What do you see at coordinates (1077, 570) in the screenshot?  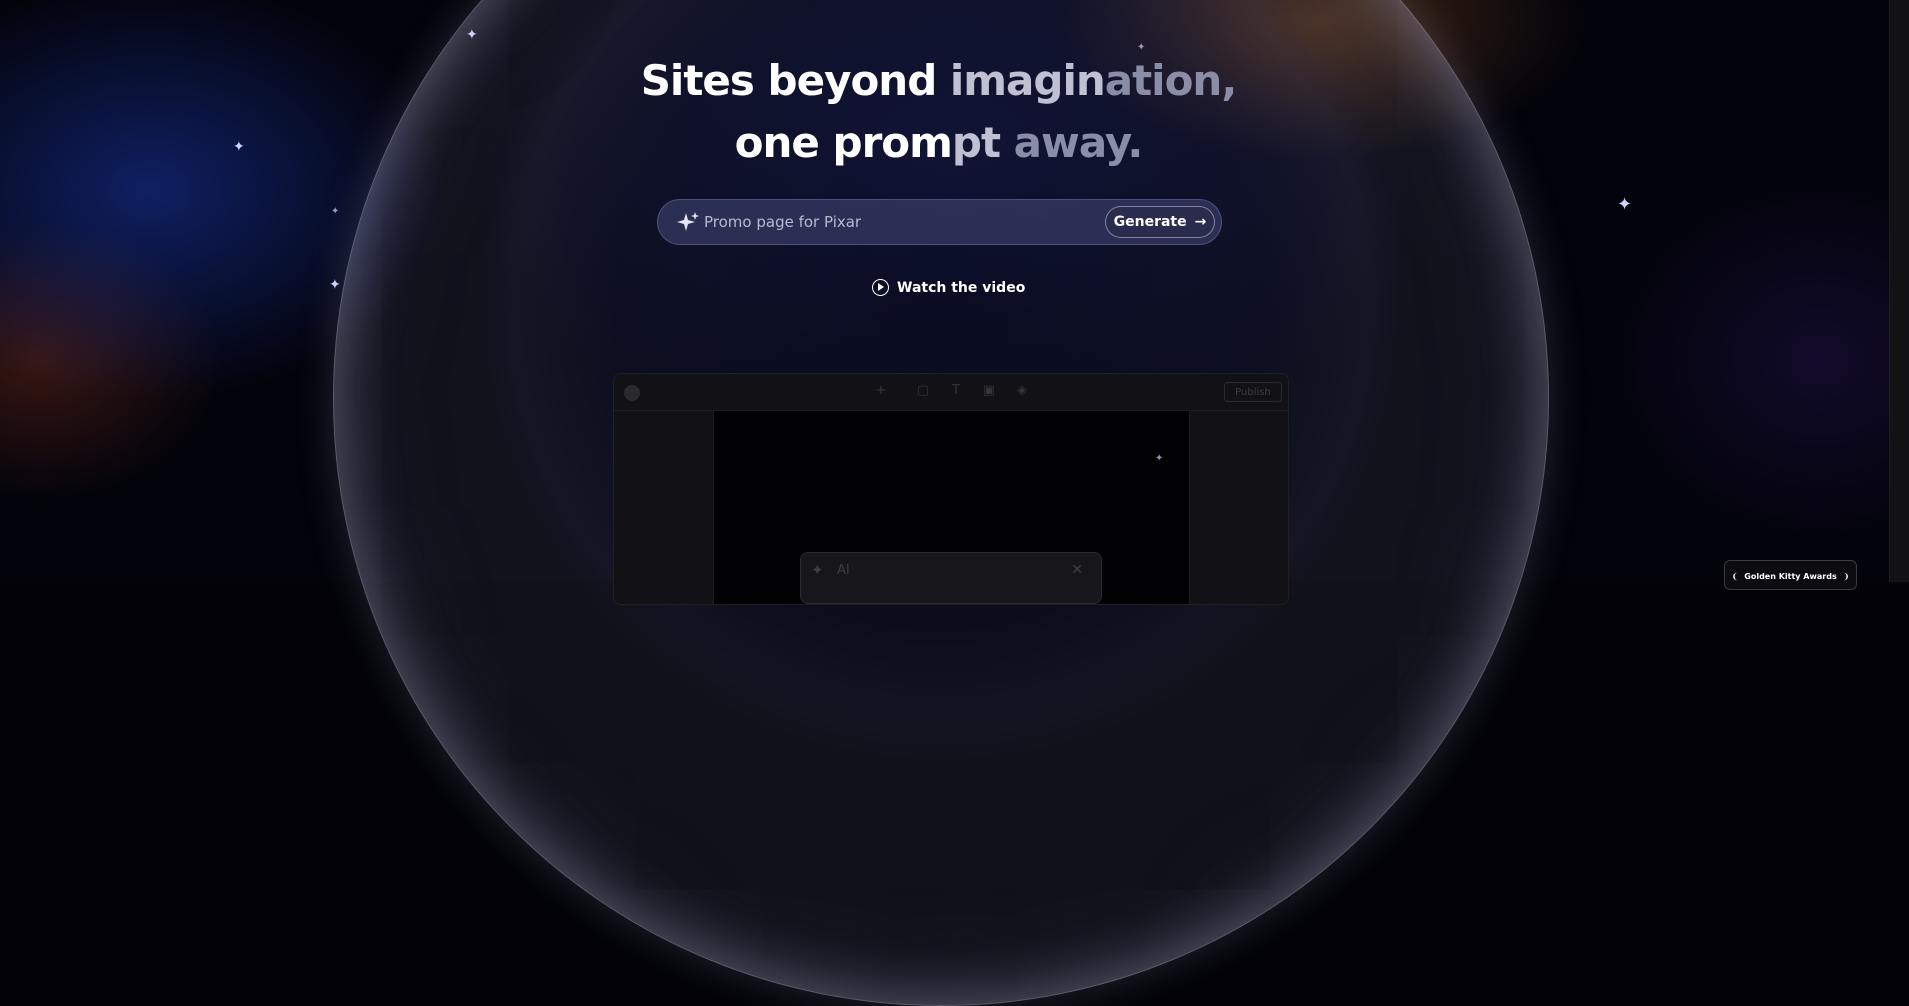 I see `close-icon: ✕` at bounding box center [1077, 570].